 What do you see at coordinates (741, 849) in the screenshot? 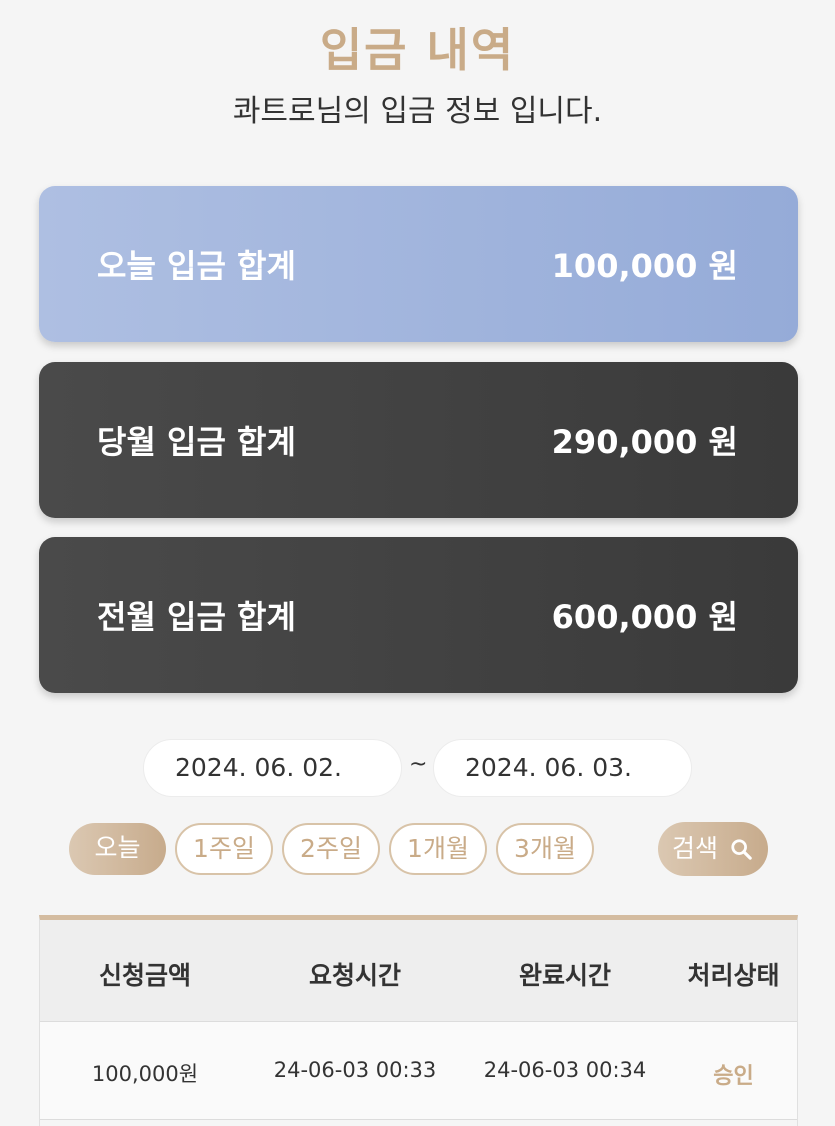
I see `search-icon` at bounding box center [741, 849].